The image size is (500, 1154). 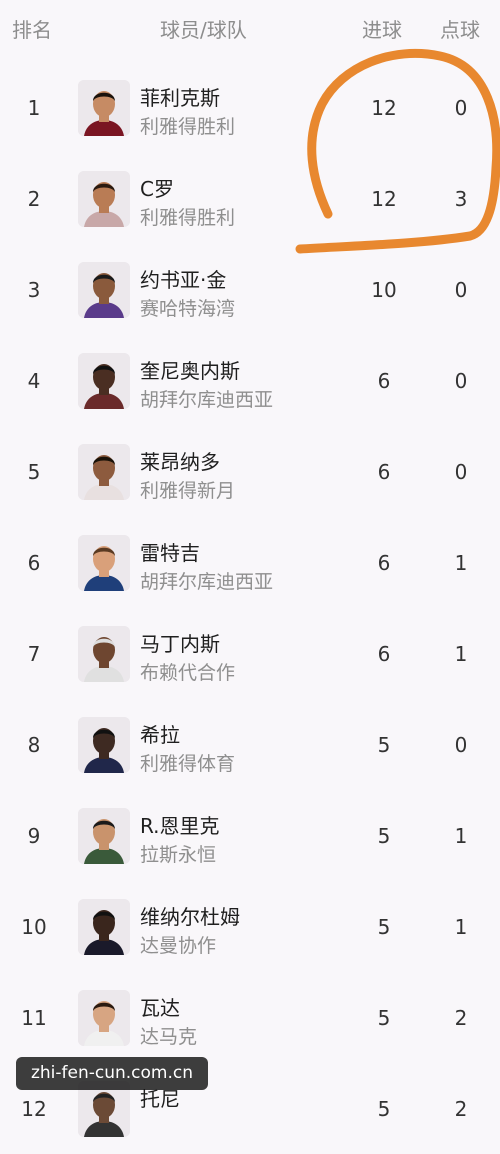 What do you see at coordinates (187, 671) in the screenshot?
I see `team-name: 布赖代合作` at bounding box center [187, 671].